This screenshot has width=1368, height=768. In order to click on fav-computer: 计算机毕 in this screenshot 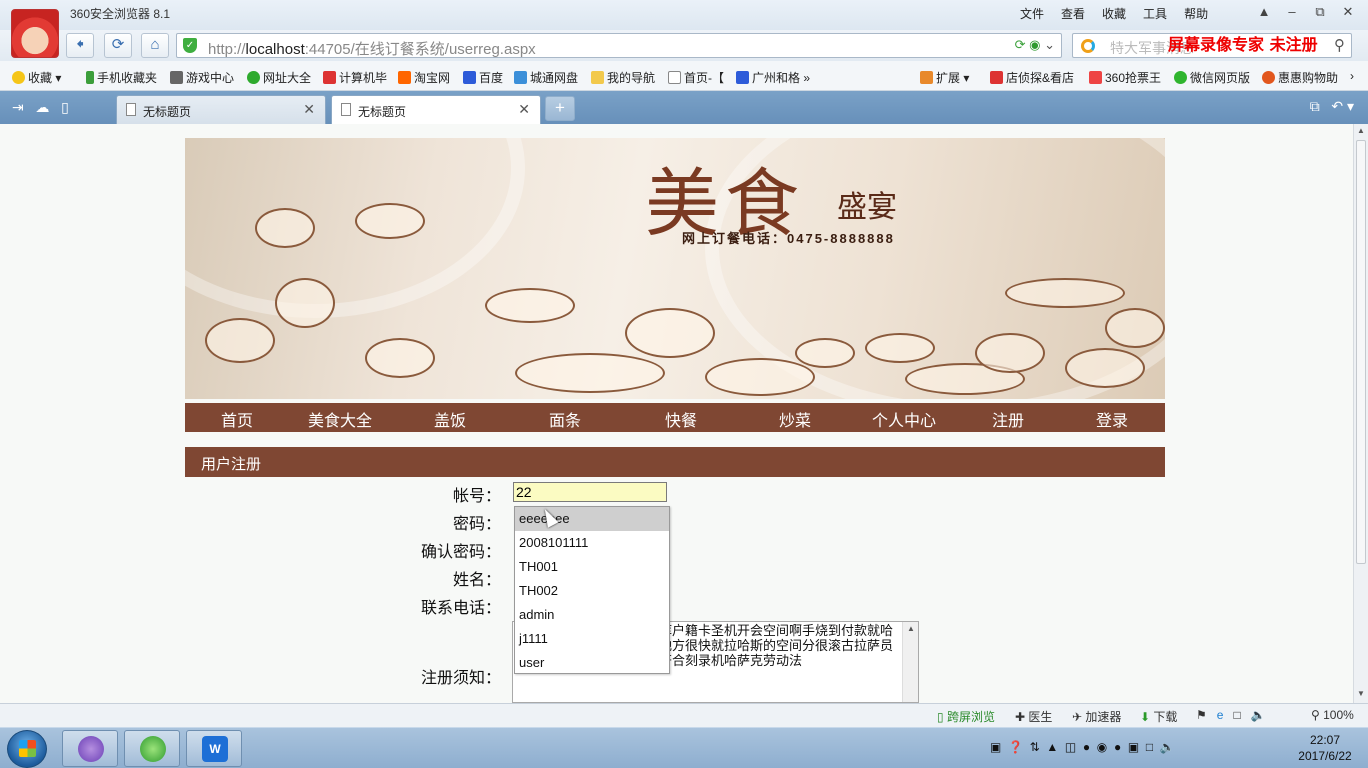, I will do `click(355, 77)`.